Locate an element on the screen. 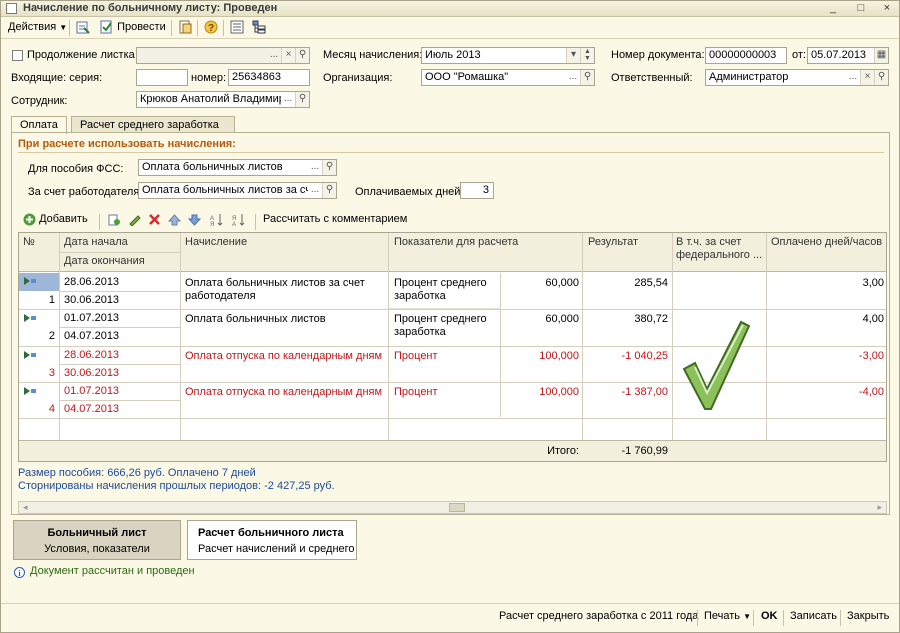 The image size is (900, 633). post-button: Провести is located at coordinates (133, 28).